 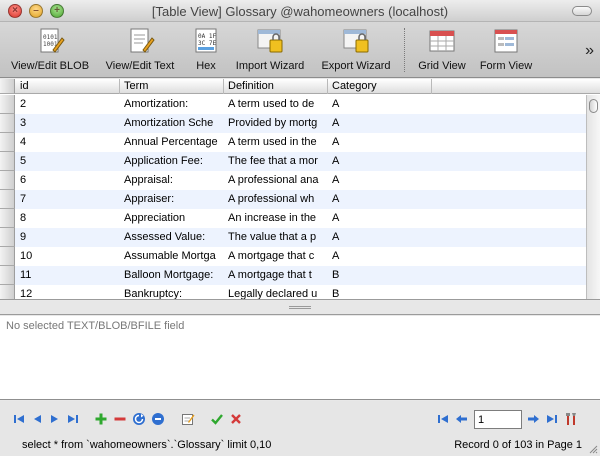 What do you see at coordinates (276, 218) in the screenshot?
I see `cell-definition: An increase in the` at bounding box center [276, 218].